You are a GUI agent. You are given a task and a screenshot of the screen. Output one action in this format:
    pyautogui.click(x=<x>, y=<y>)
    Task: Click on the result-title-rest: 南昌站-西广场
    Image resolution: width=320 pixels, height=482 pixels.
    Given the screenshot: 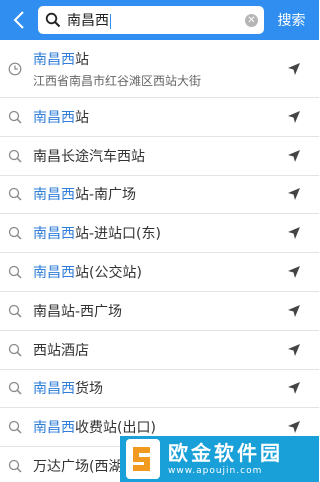 What is the action you would take?
    pyautogui.click(x=78, y=311)
    